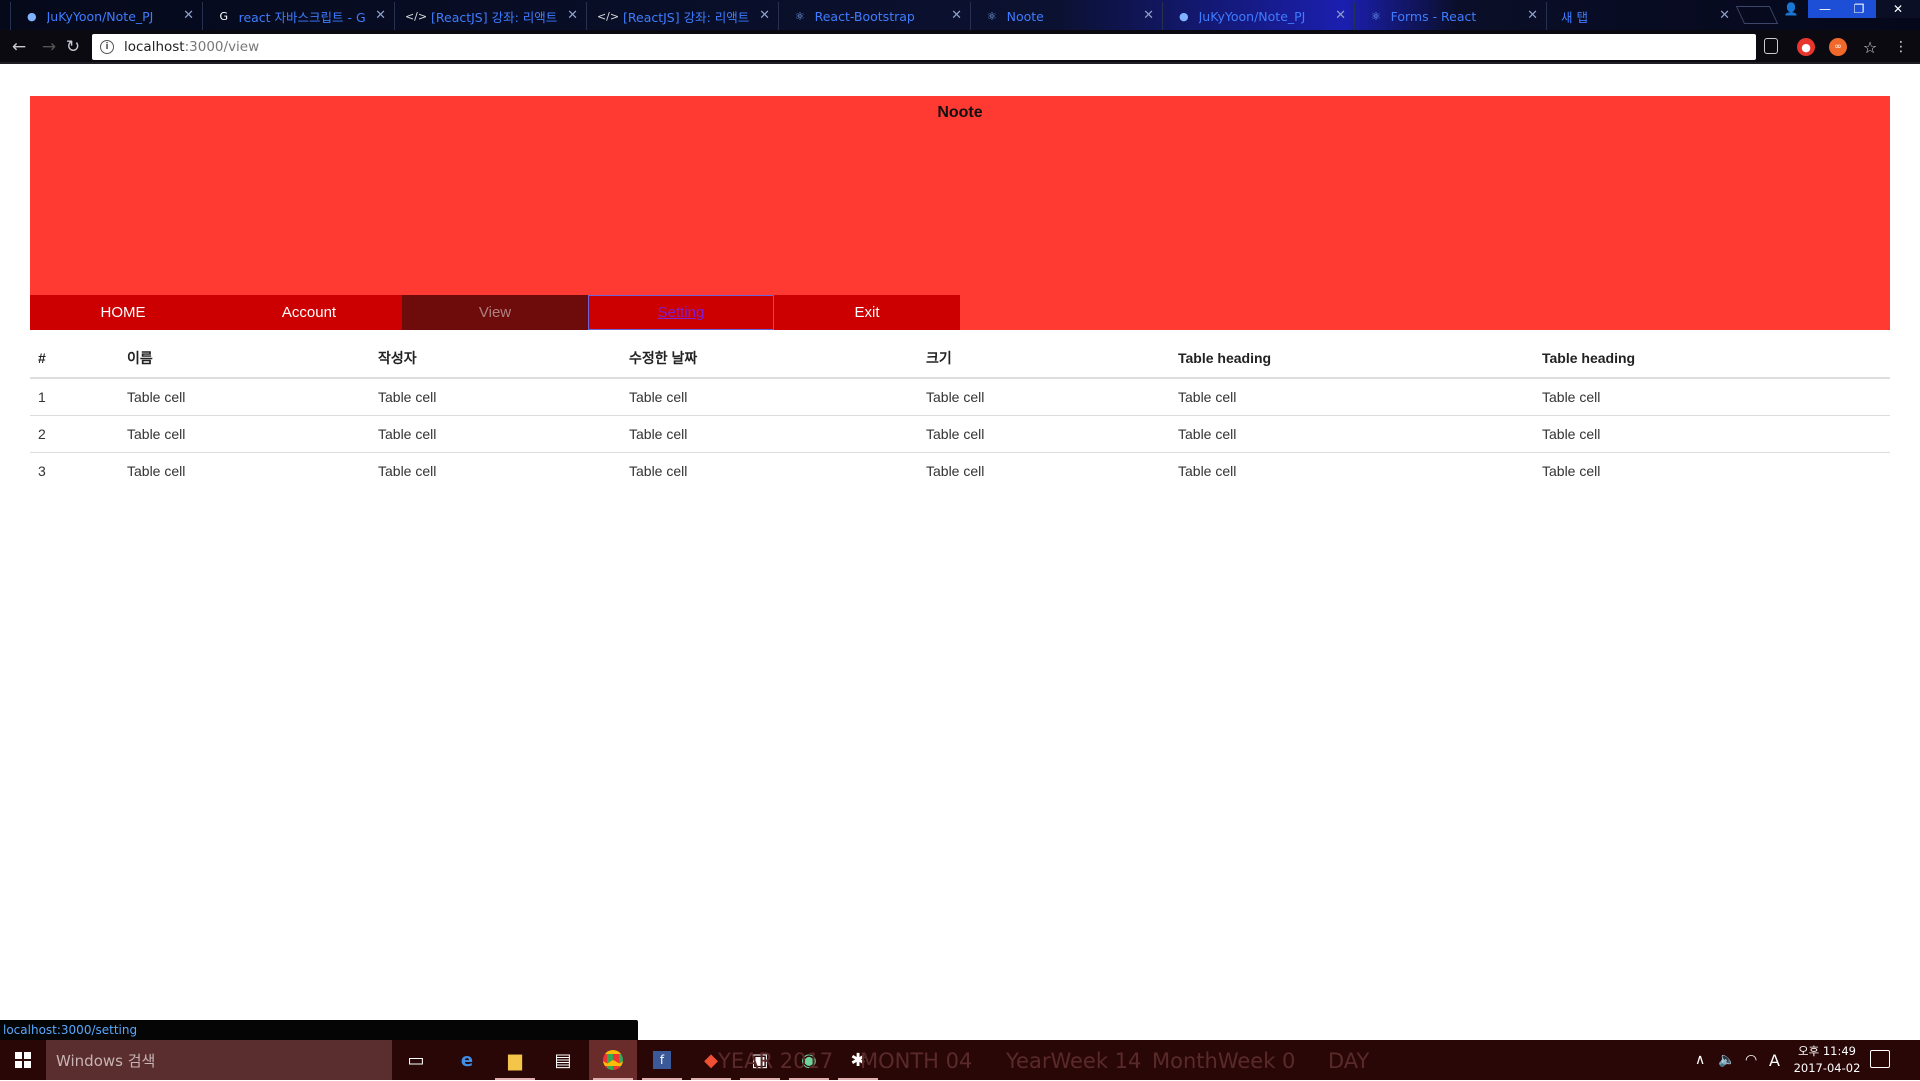  I want to click on forward-icon: →, so click(49, 47).